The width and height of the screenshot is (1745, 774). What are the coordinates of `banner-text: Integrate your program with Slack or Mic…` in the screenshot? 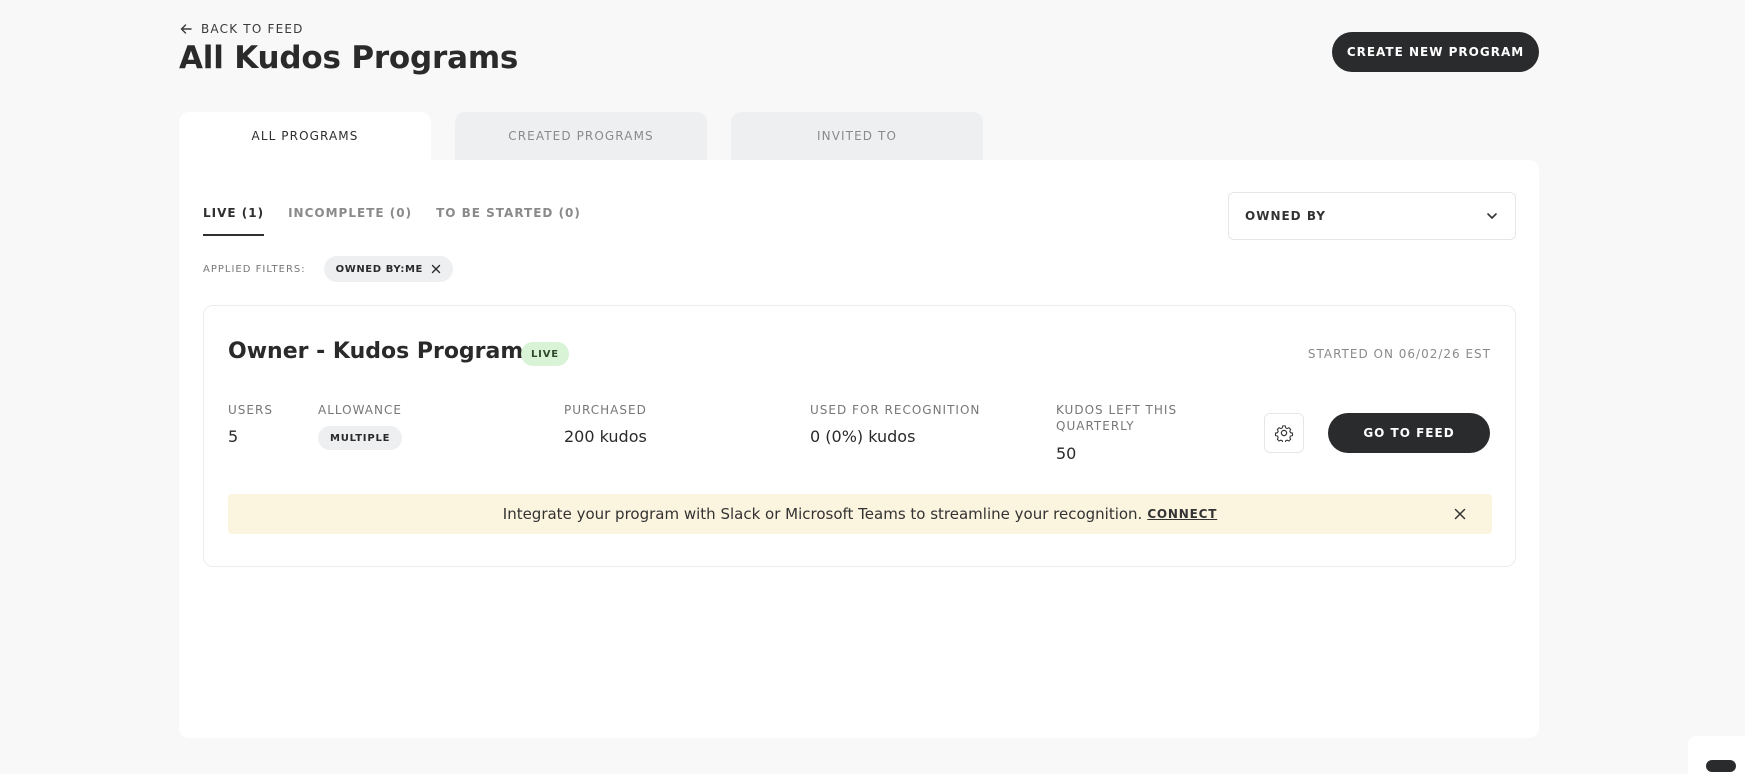 It's located at (822, 514).